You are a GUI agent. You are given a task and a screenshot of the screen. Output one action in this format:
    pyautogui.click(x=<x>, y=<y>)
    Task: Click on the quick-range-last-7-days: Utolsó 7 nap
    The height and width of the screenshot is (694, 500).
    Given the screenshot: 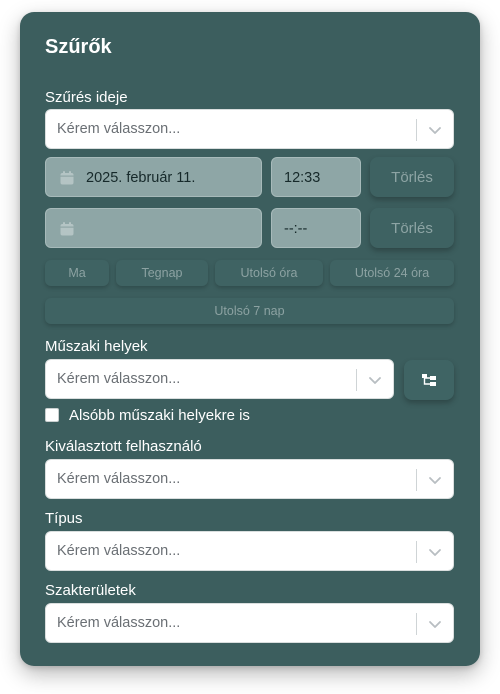 What is the action you would take?
    pyautogui.click(x=249, y=311)
    